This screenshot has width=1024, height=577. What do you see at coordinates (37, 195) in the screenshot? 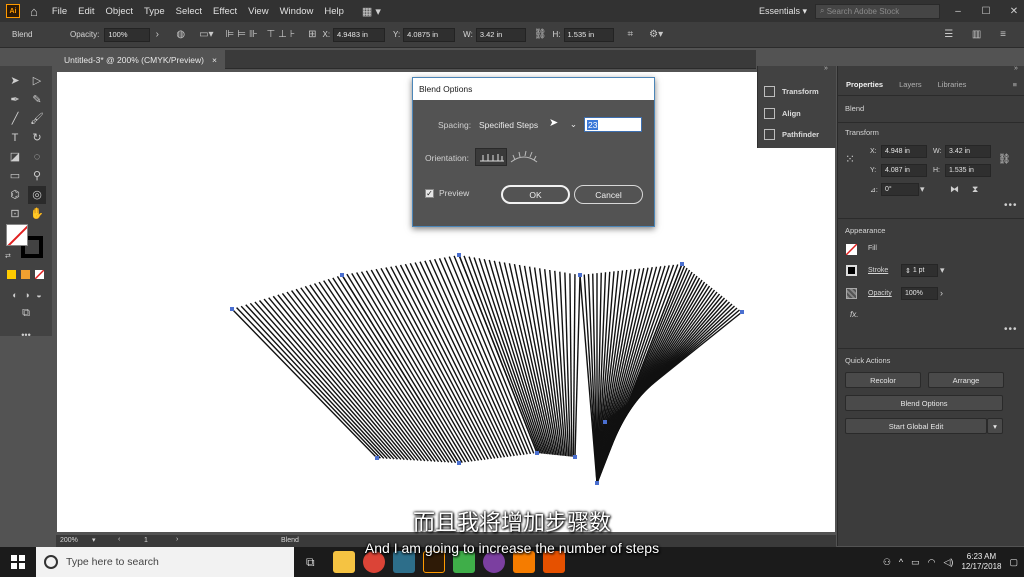
I see `blend-tool-icon: ◎` at bounding box center [37, 195].